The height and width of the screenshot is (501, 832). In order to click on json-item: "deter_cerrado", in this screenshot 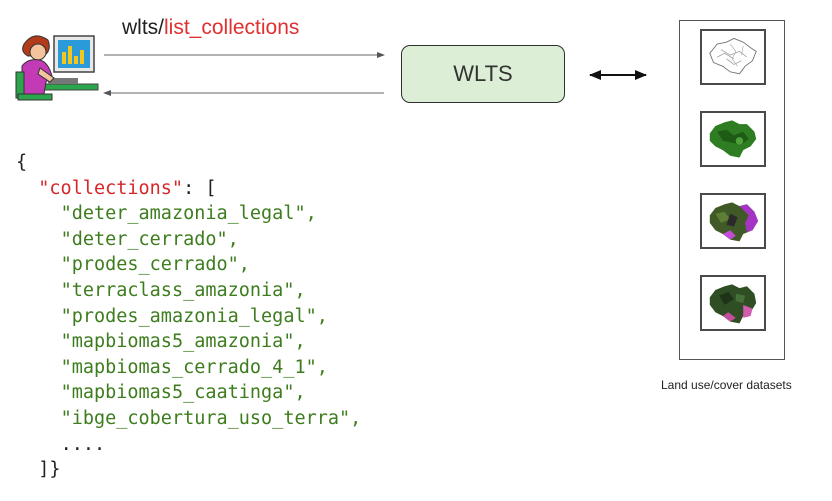, I will do `click(149, 239)`.